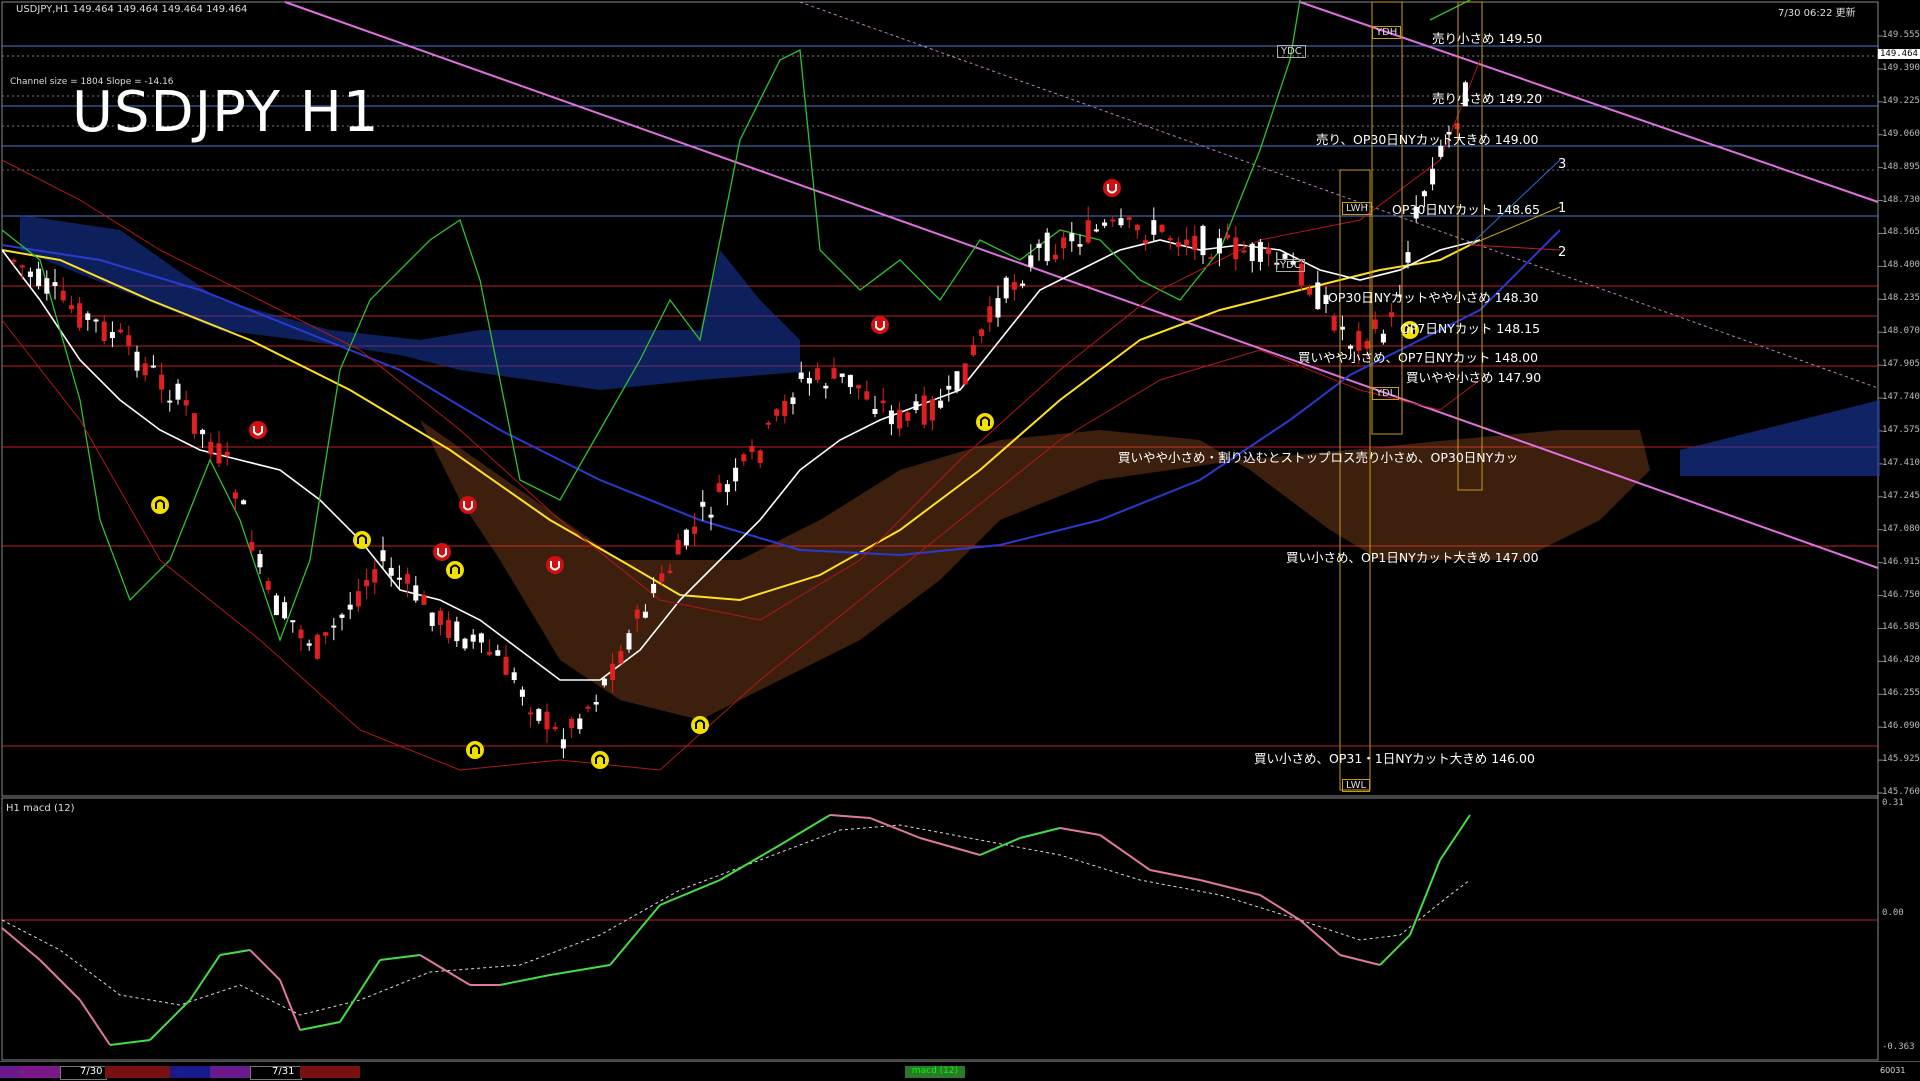  I want to click on level-annotation: 買いやや小さめ、OP7日NYカット 148.00, so click(1418, 357).